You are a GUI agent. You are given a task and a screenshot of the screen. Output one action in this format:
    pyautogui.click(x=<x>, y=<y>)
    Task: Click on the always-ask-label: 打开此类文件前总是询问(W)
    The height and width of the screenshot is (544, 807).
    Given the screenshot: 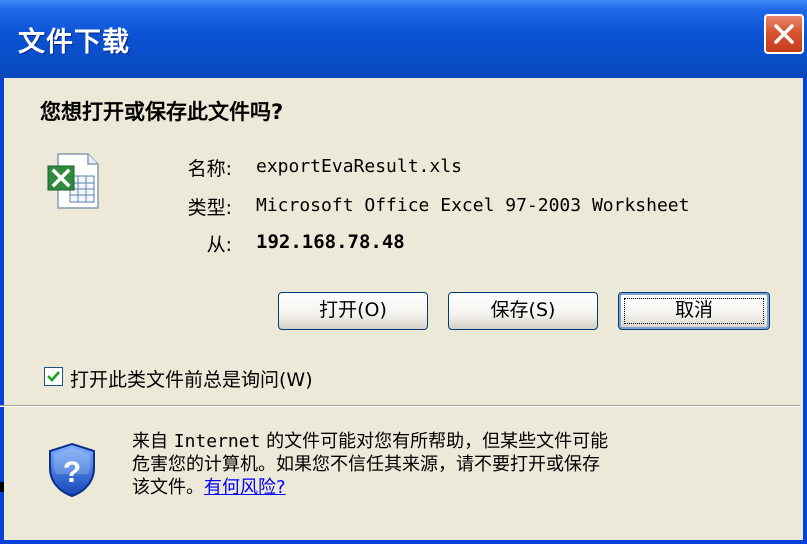 What is the action you would take?
    pyautogui.click(x=191, y=378)
    